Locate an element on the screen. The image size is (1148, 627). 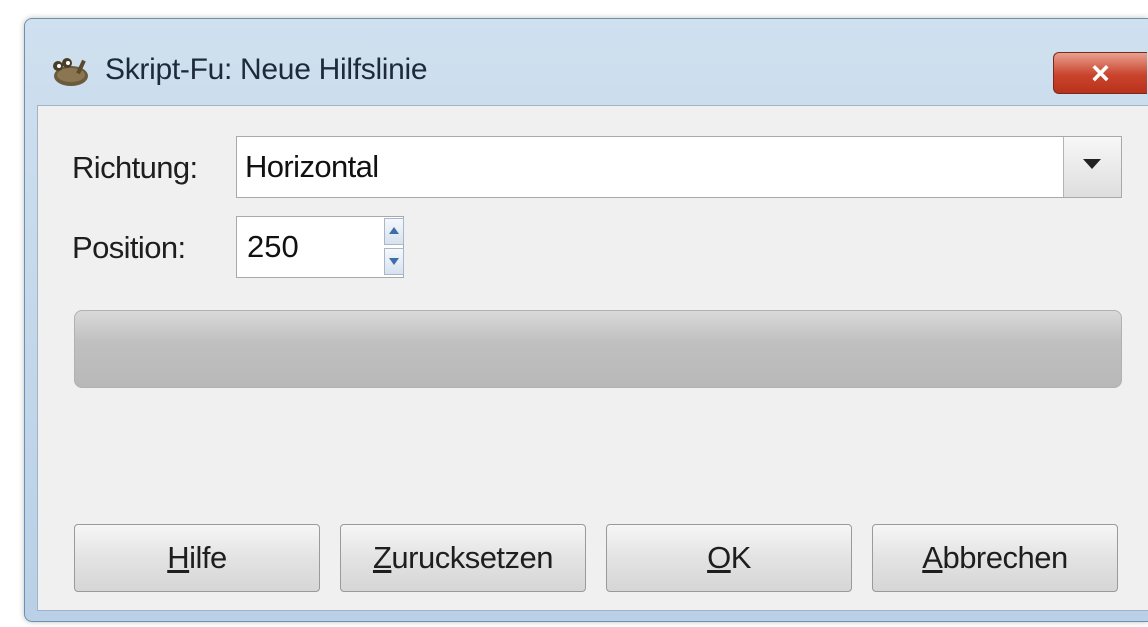
cancel-mnemonic: A is located at coordinates (932, 557).